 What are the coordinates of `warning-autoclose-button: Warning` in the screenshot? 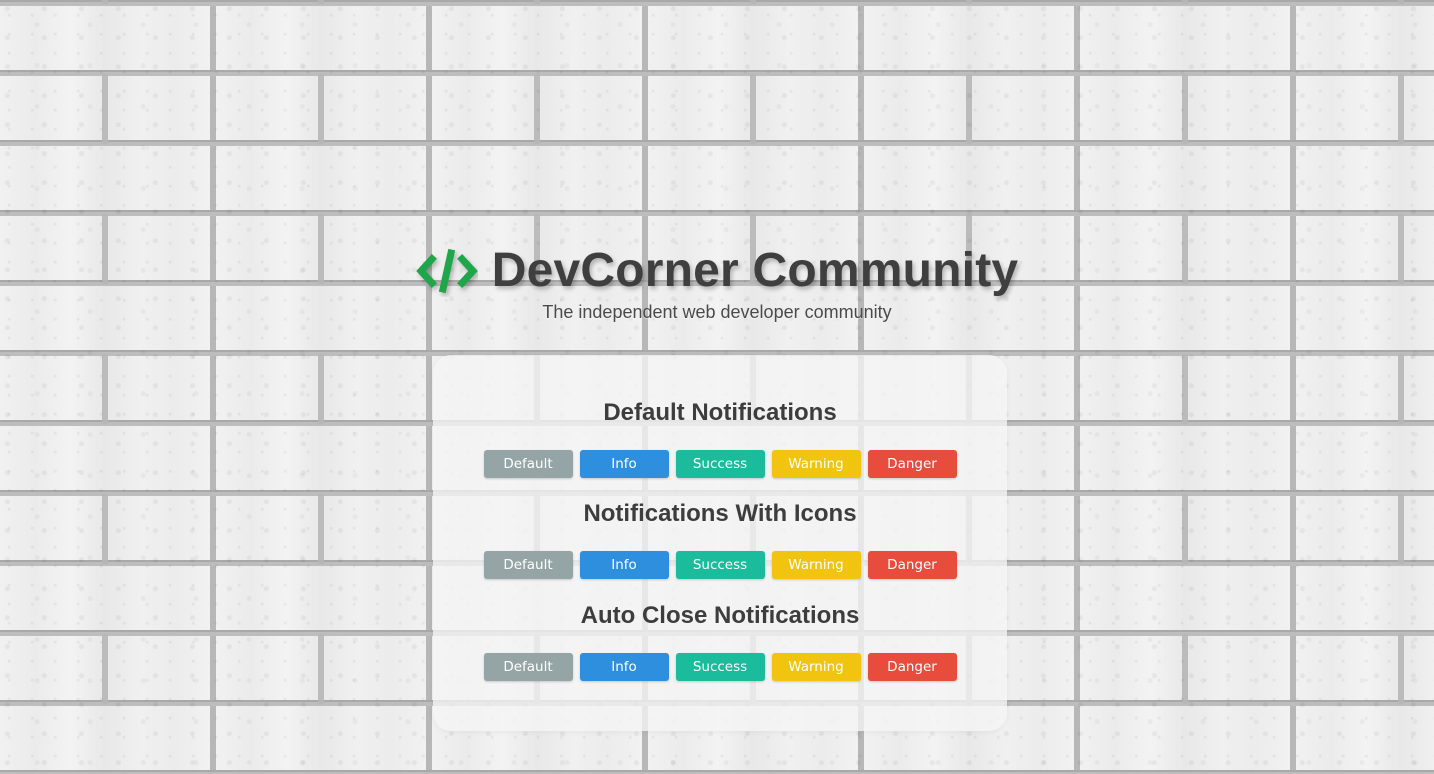 It's located at (816, 667).